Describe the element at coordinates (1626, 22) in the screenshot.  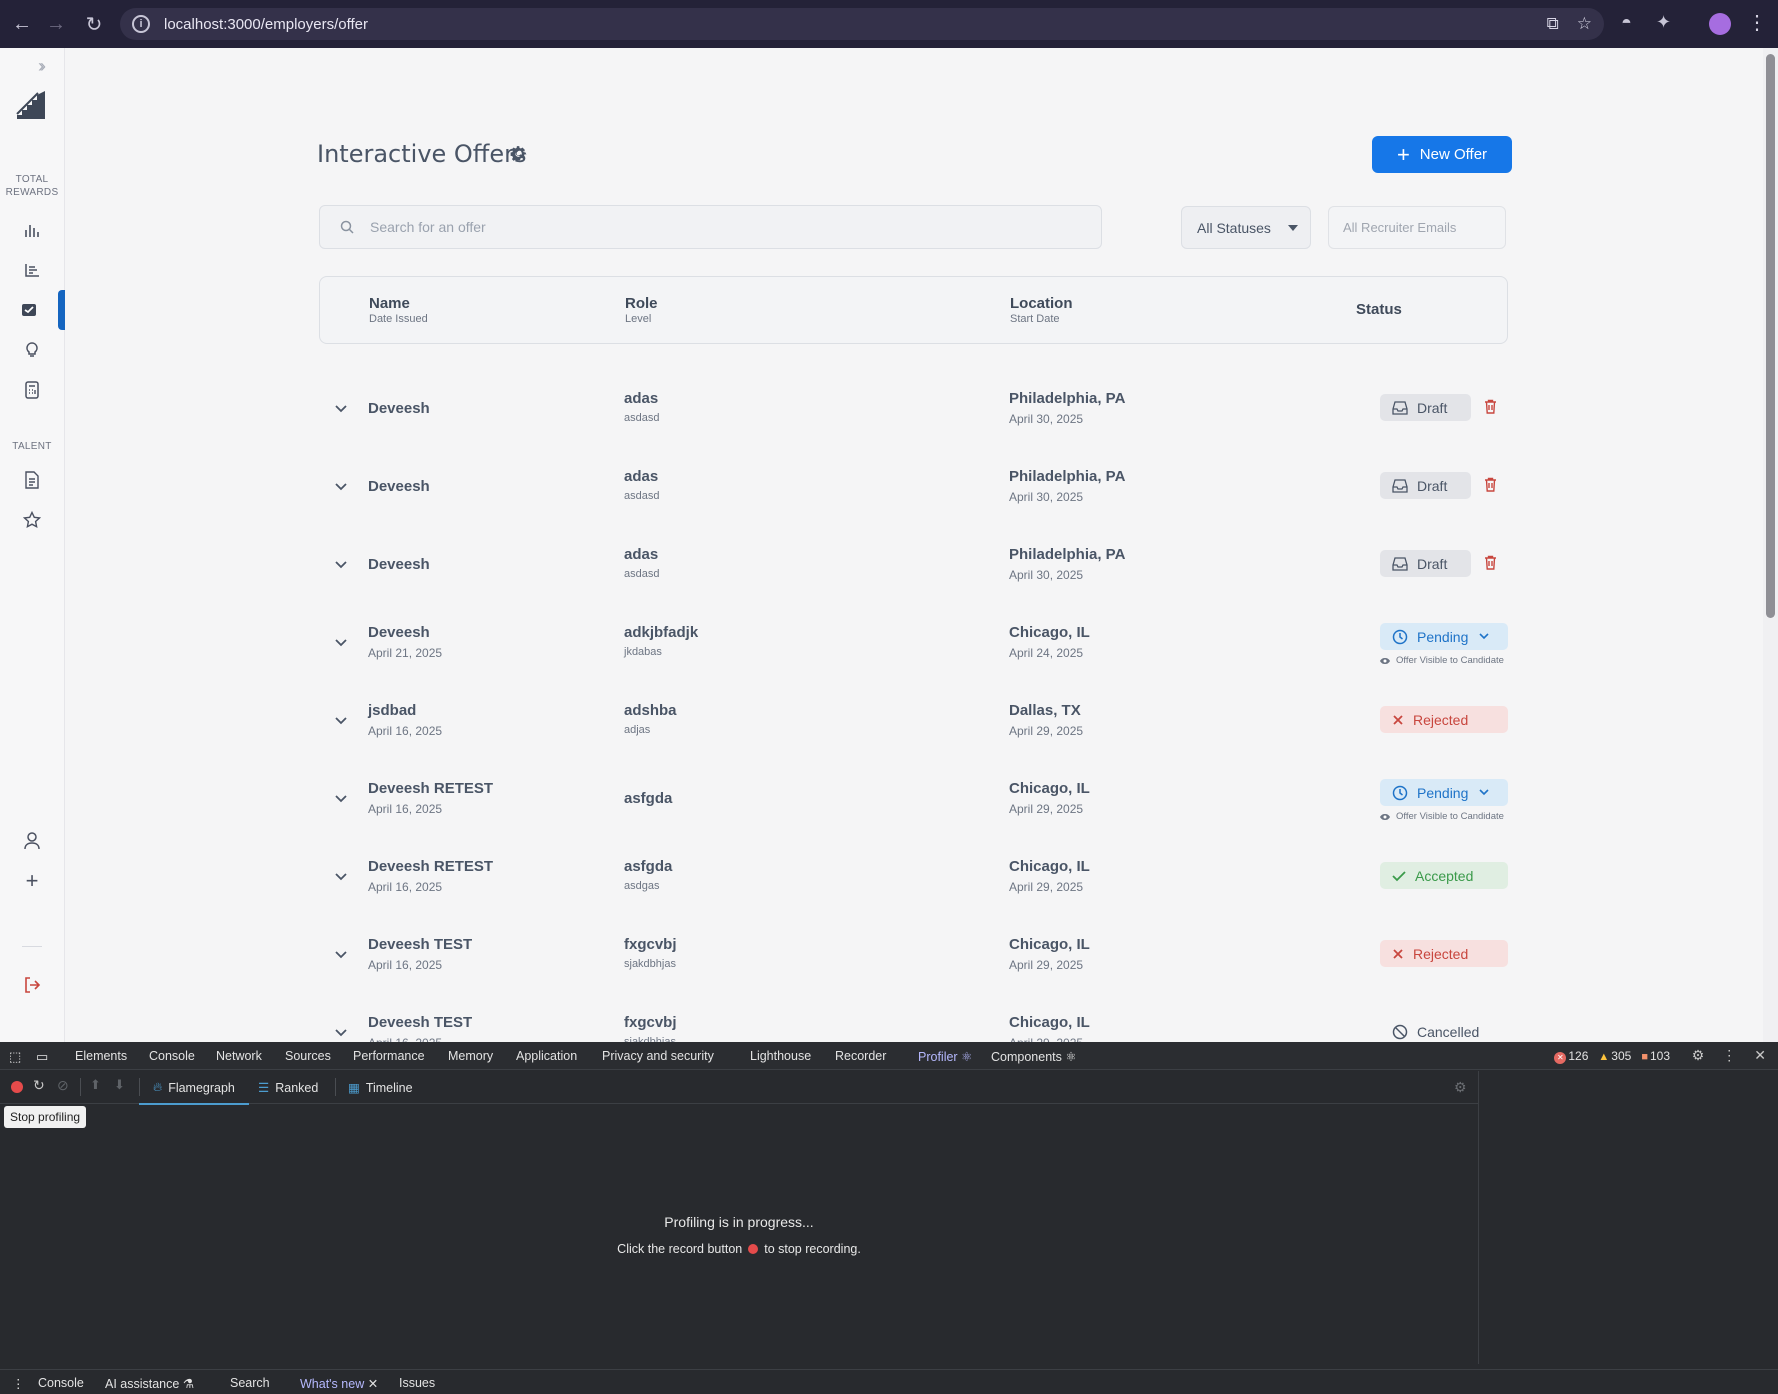
I see `incognito-icon: ◓` at that location.